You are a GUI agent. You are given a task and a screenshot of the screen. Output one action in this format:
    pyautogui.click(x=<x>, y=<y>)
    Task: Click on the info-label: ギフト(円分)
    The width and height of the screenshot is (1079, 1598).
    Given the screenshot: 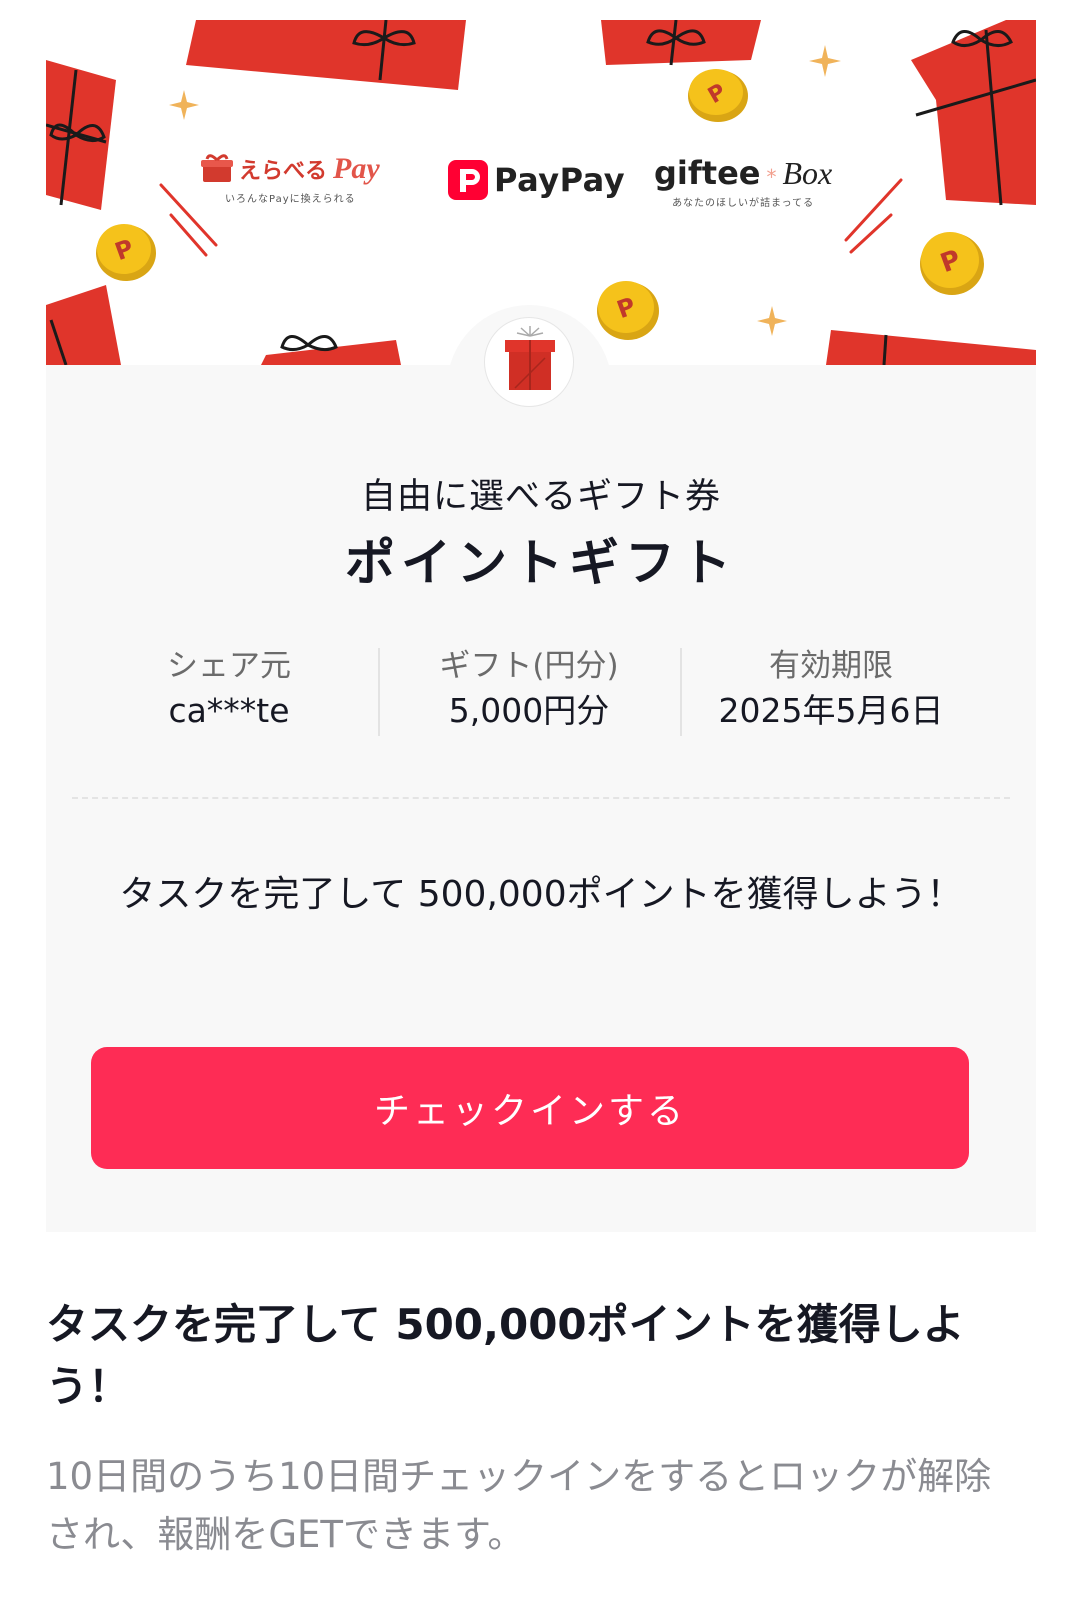 What is the action you would take?
    pyautogui.click(x=529, y=666)
    